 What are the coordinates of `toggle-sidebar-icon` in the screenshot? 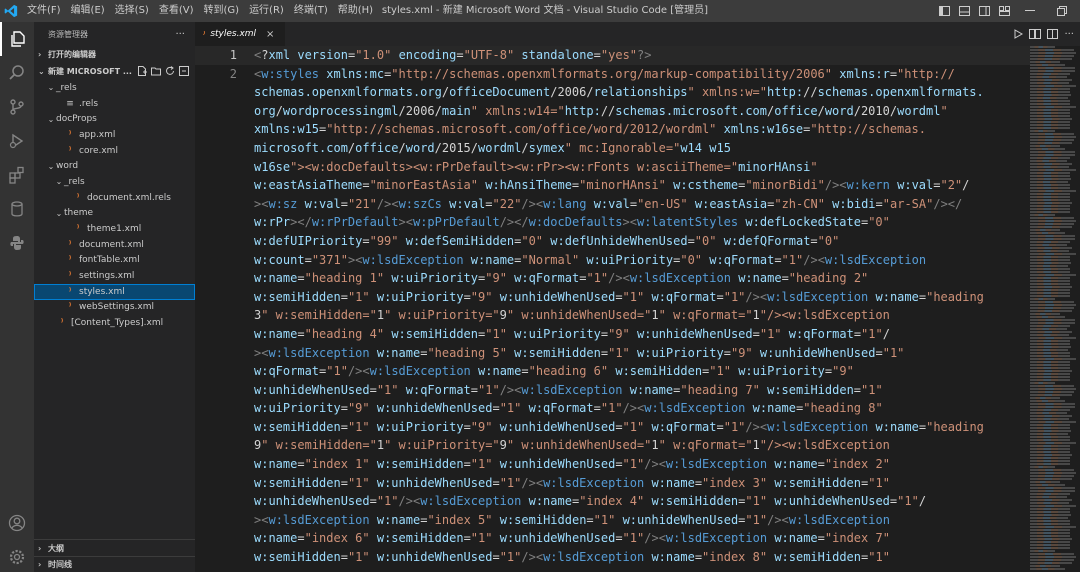 It's located at (944, 11).